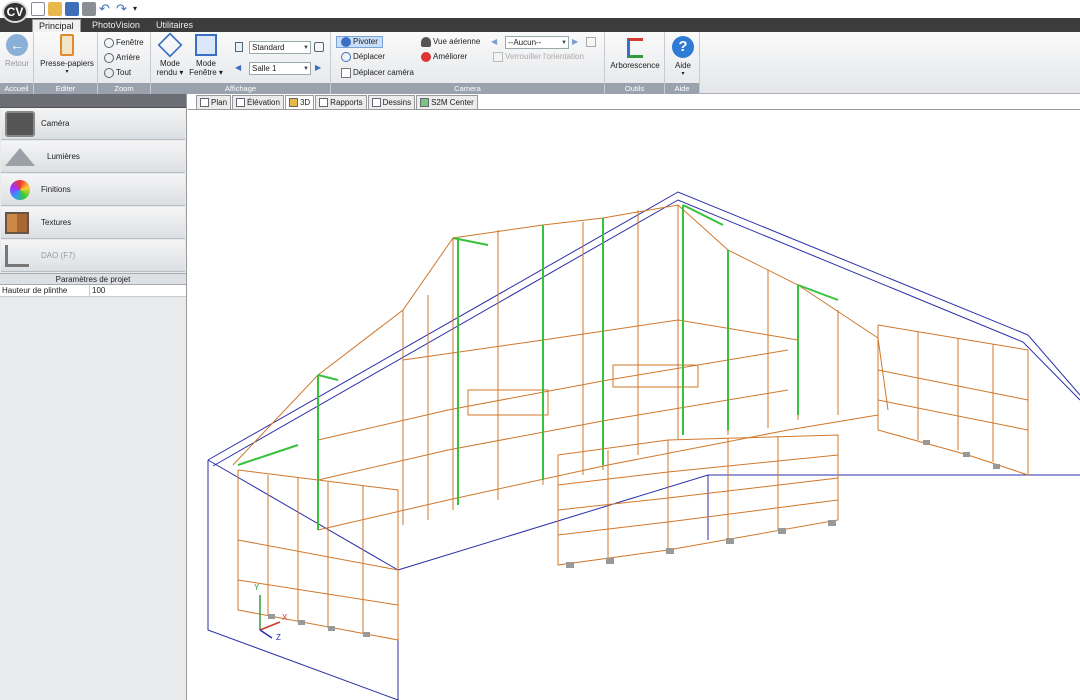 Image resolution: width=1080 pixels, height=700 pixels. What do you see at coordinates (204, 102) in the screenshot?
I see `plan-icon` at bounding box center [204, 102].